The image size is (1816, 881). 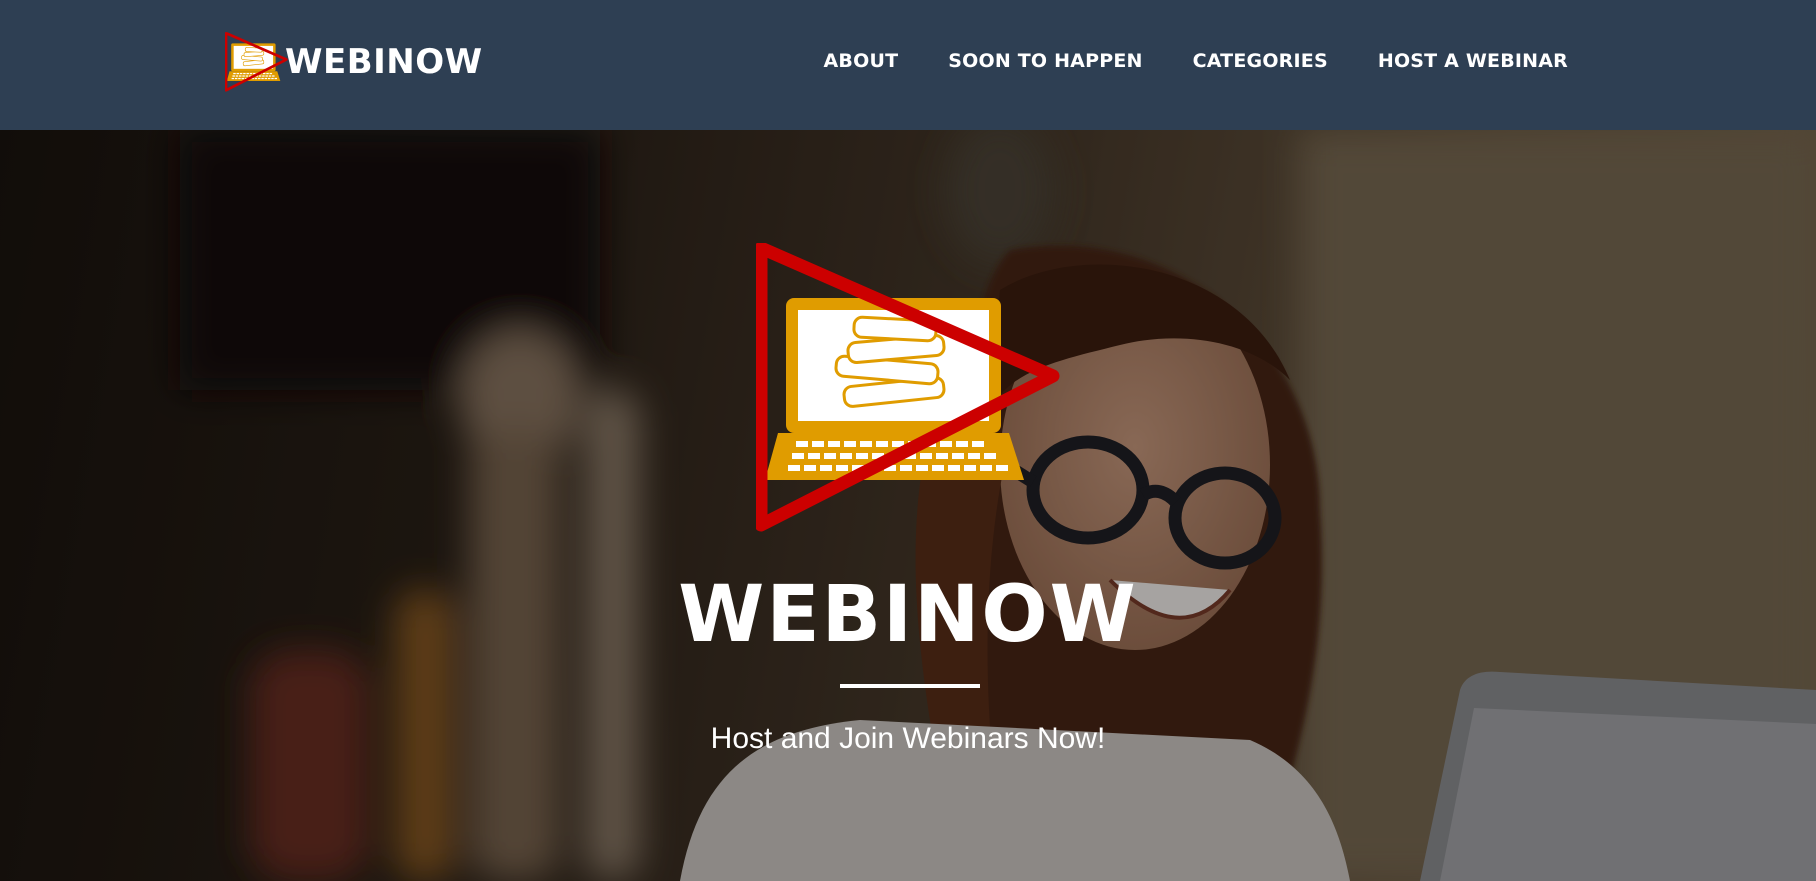 I want to click on brand-home-link: WEBINOW, so click(x=354, y=62).